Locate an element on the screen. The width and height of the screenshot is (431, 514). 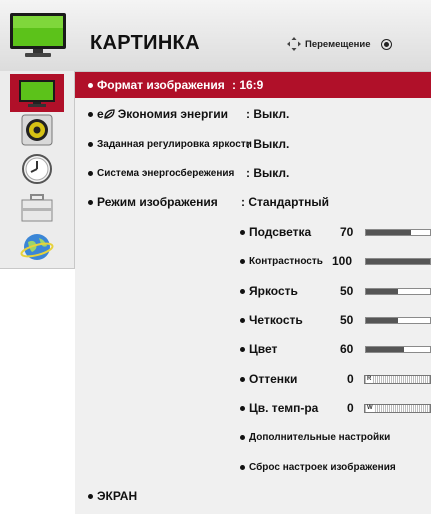
toolbox-icon is located at coordinates (37, 208).